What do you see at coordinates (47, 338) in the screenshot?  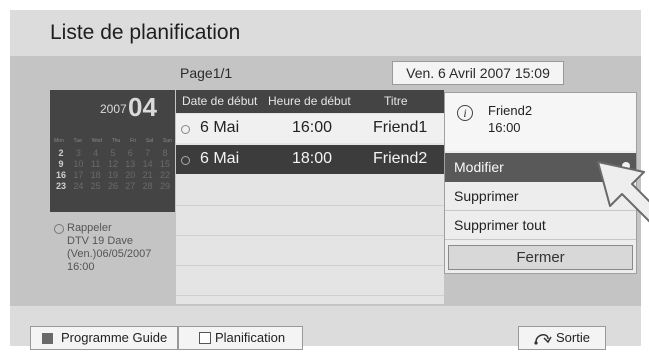 I see `color-key-icon` at bounding box center [47, 338].